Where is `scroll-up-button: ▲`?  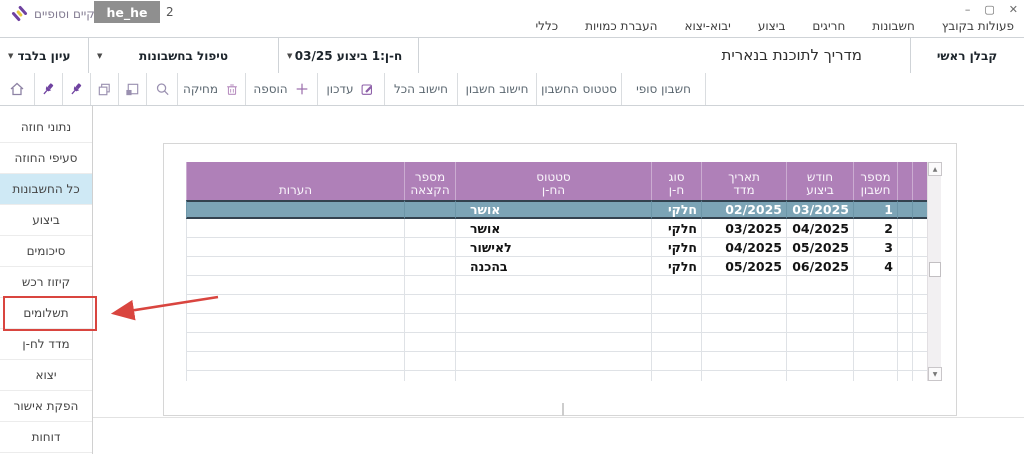
scroll-up-button: ▲ is located at coordinates (935, 169).